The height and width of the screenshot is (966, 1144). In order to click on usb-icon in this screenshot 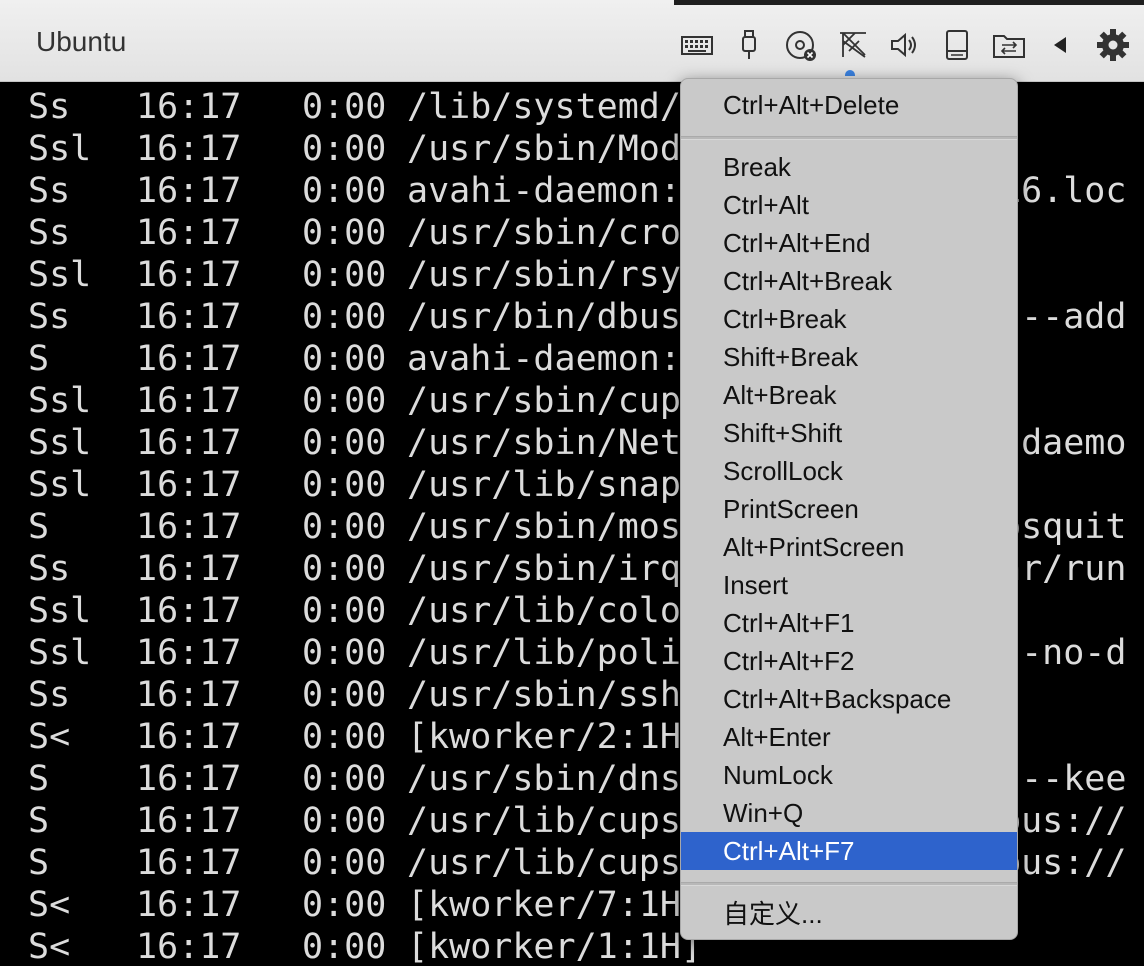, I will do `click(749, 45)`.